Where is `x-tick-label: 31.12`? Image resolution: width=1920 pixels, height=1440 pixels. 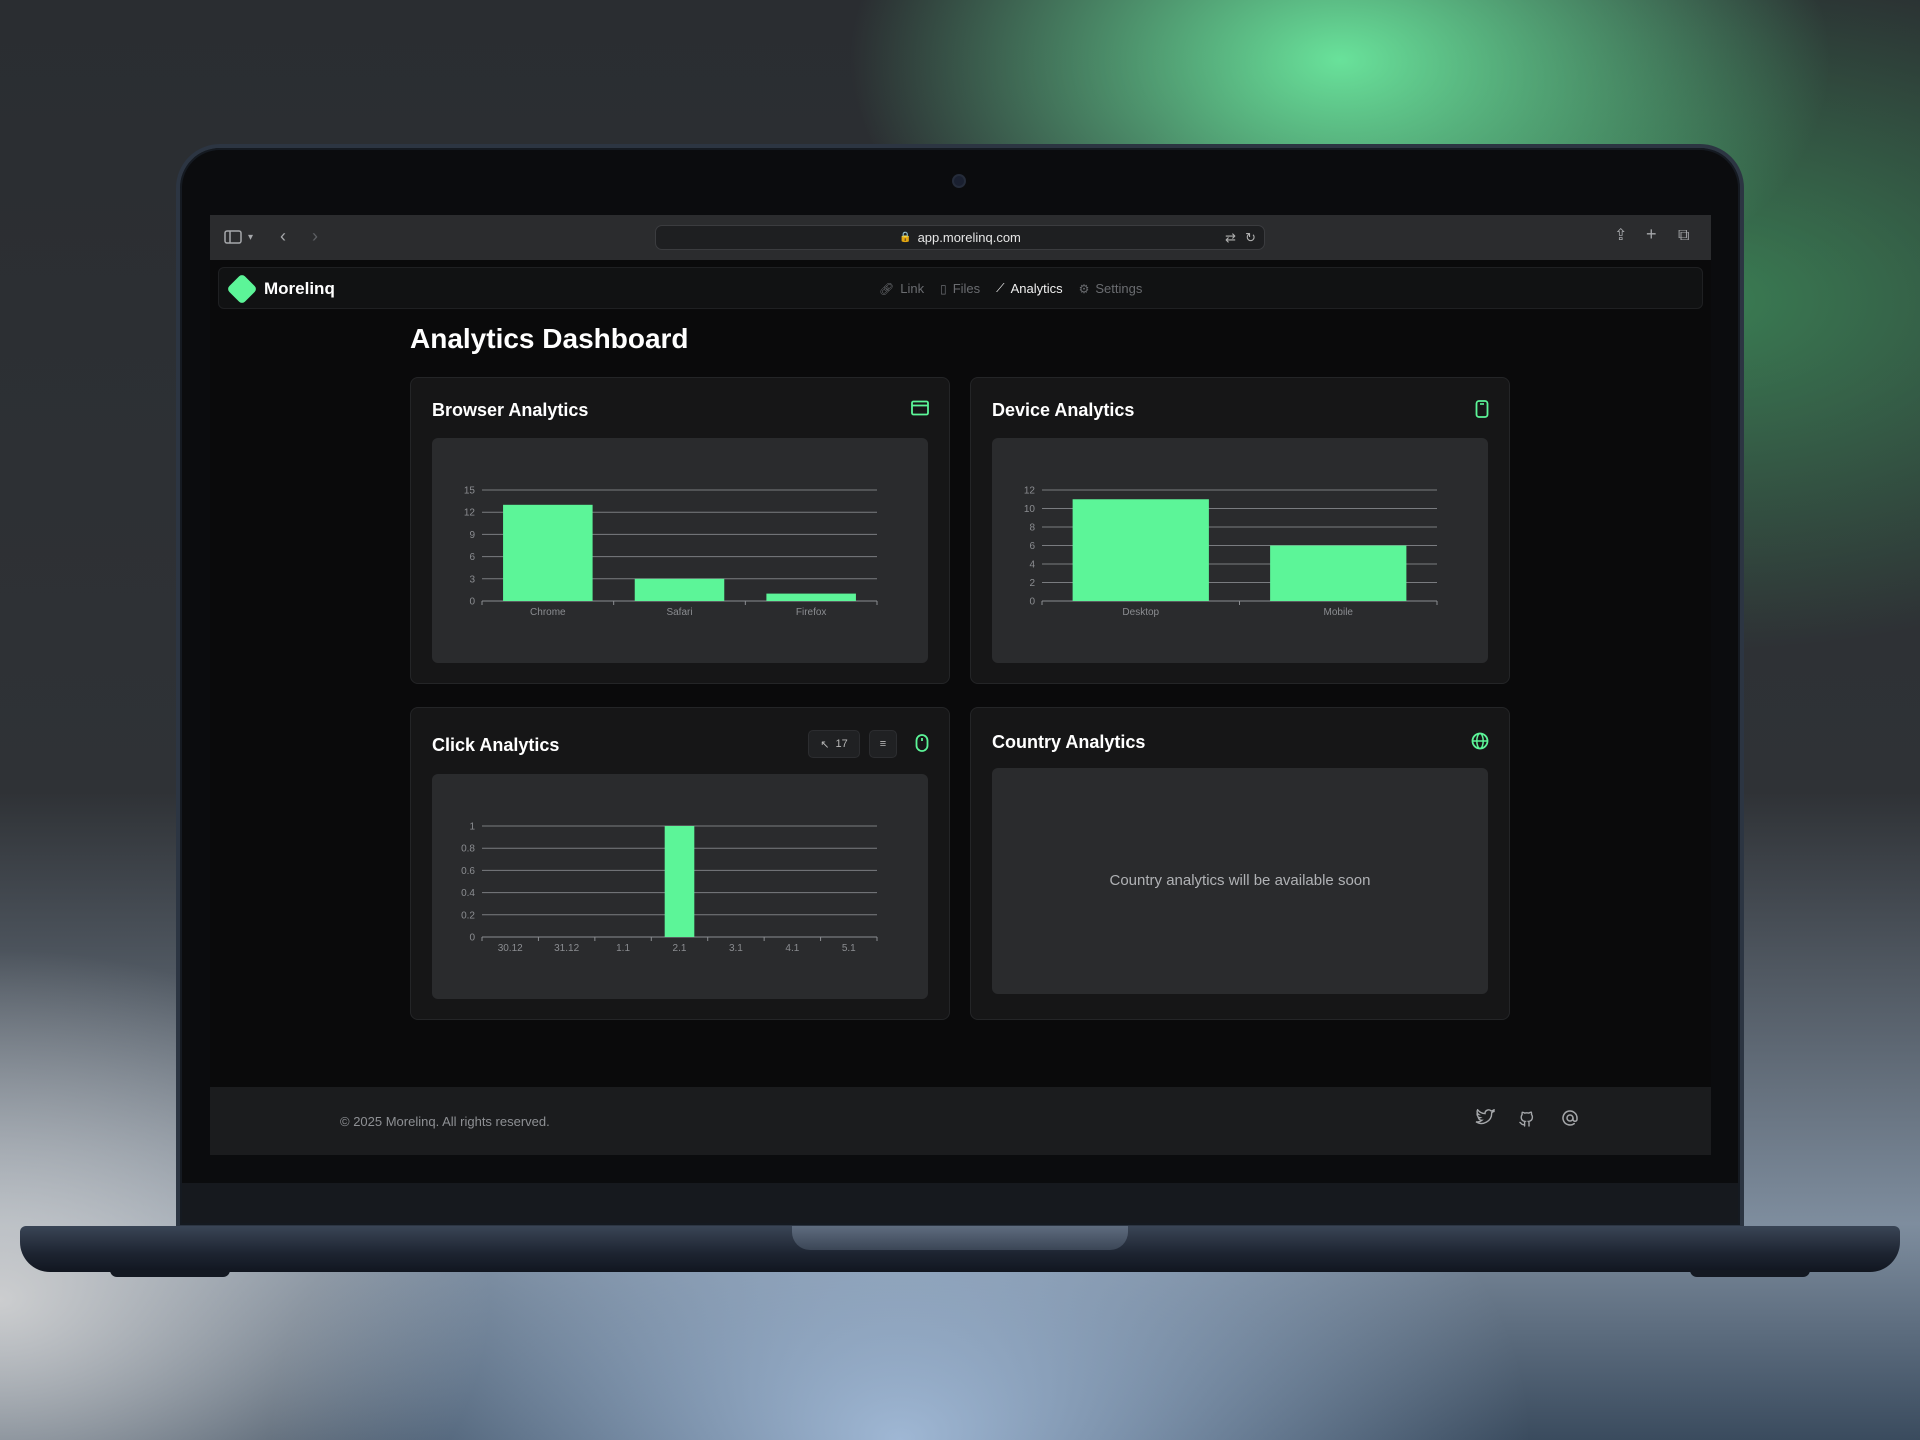 x-tick-label: 31.12 is located at coordinates (566, 948).